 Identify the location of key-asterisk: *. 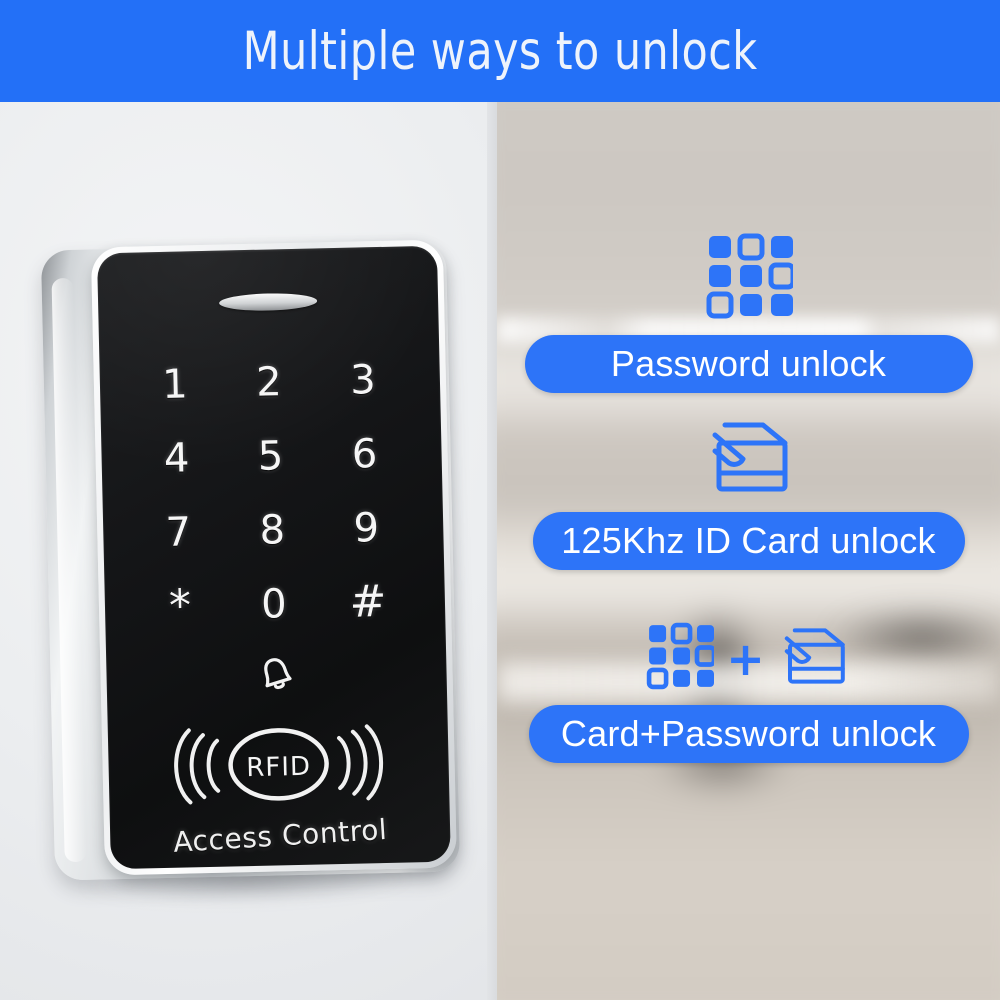
(180, 605).